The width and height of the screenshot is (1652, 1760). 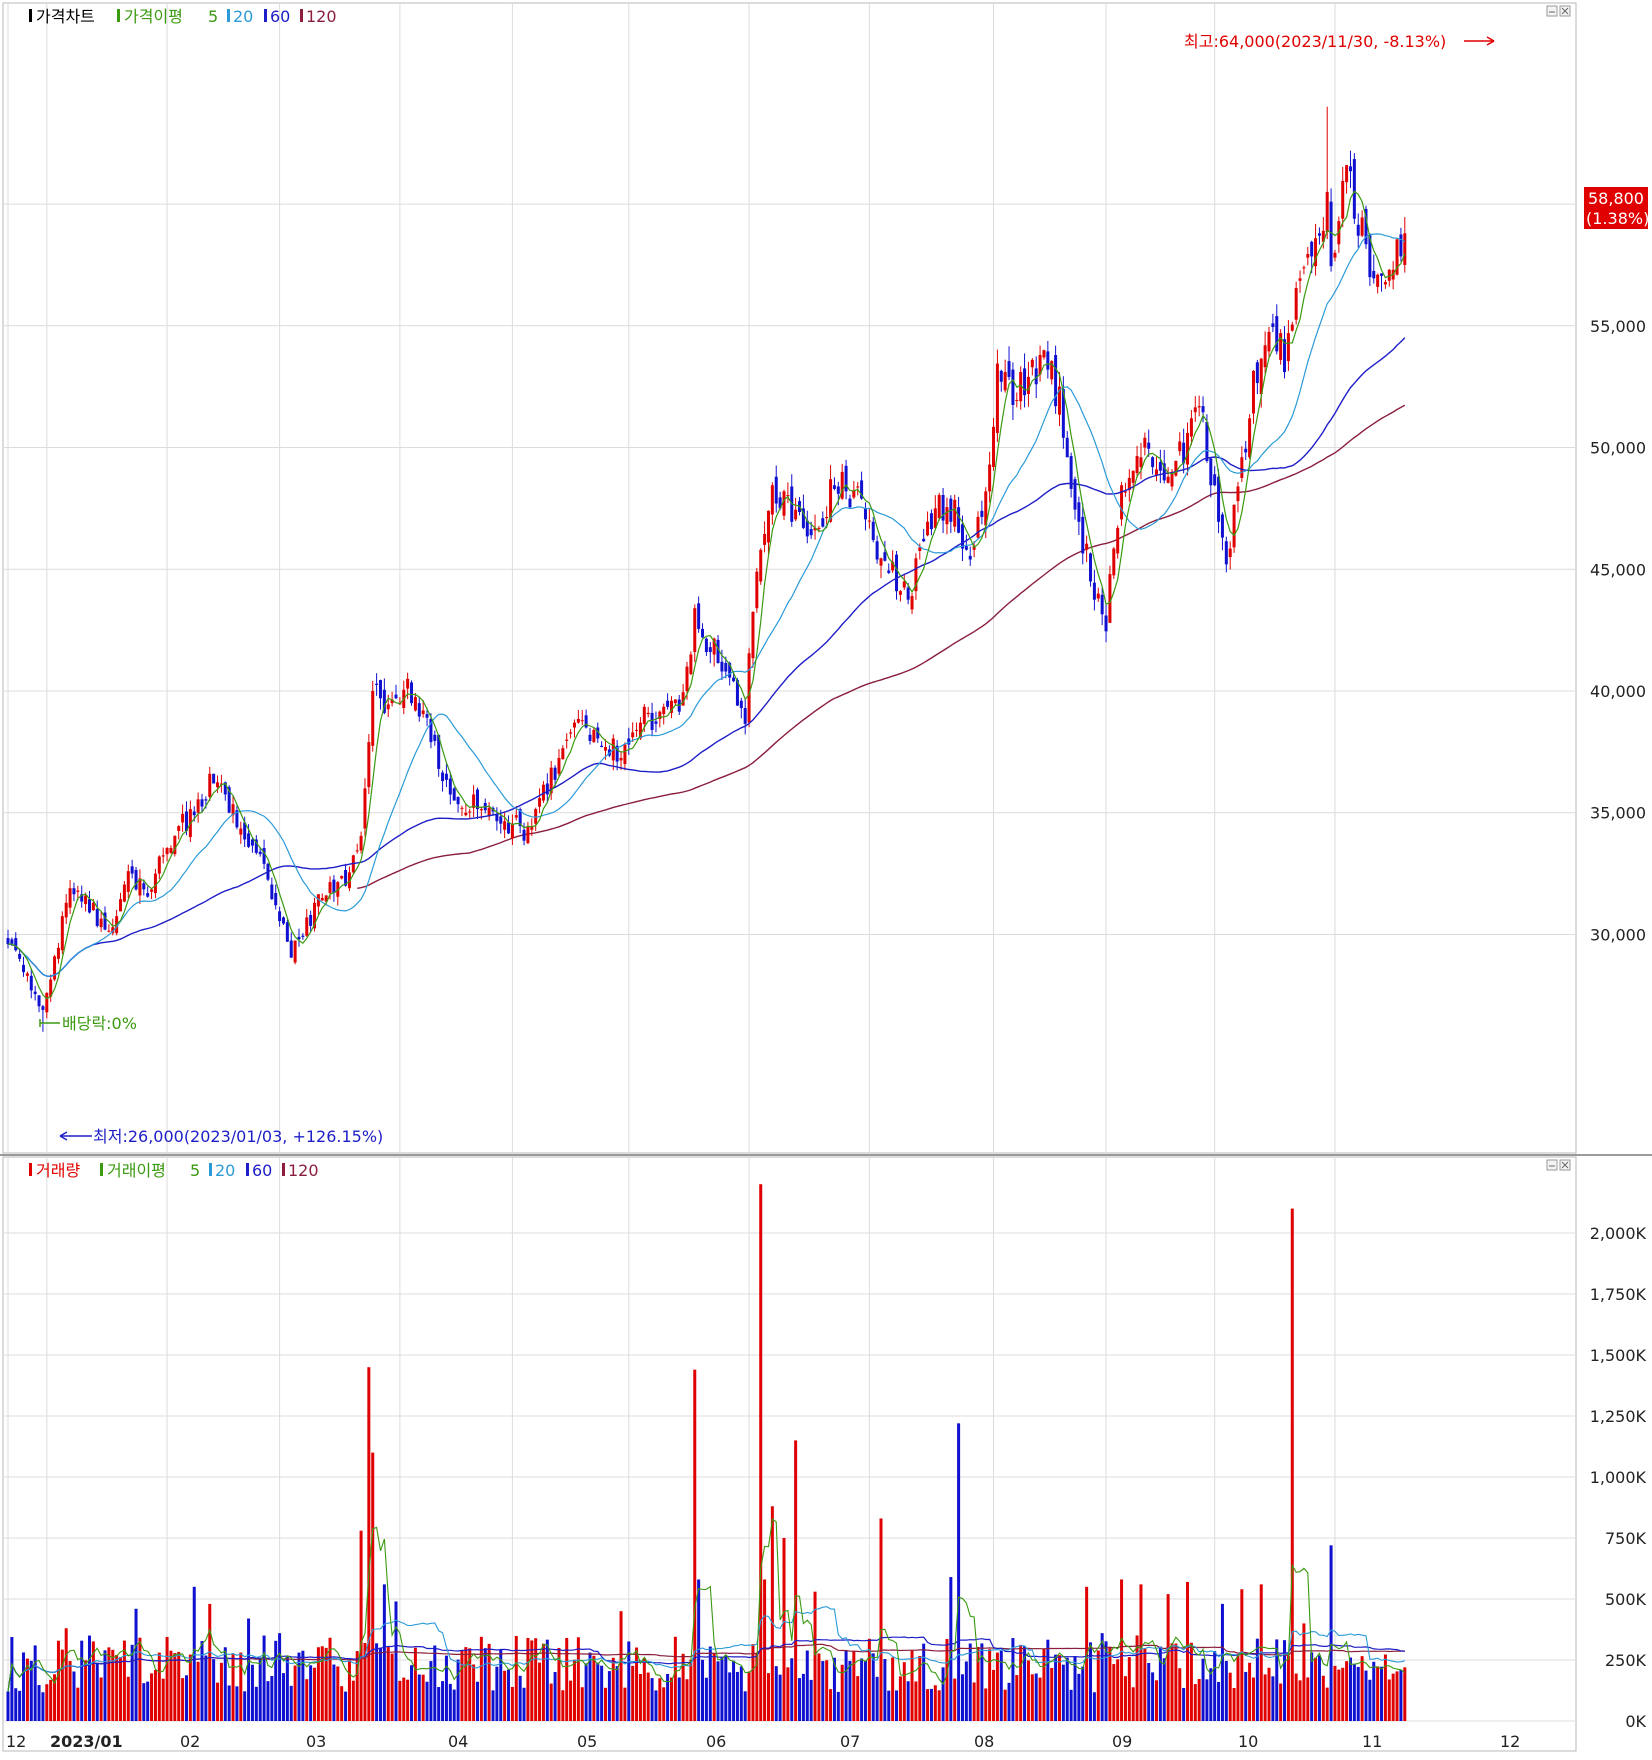 What do you see at coordinates (1552, 11) in the screenshot?
I see `price-panel-minimize-icon` at bounding box center [1552, 11].